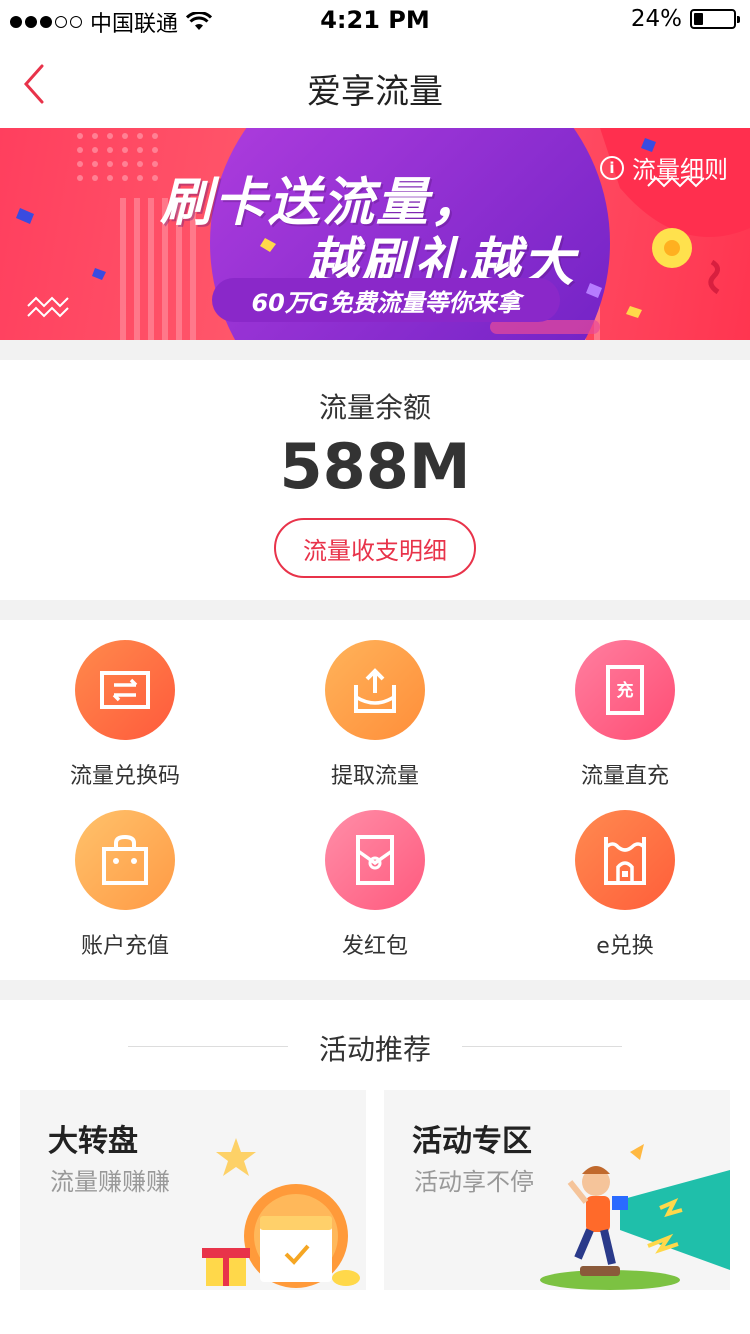 This screenshot has width=750, height=1334. I want to click on service-extract-flow: 提取流量, so click(375, 705).